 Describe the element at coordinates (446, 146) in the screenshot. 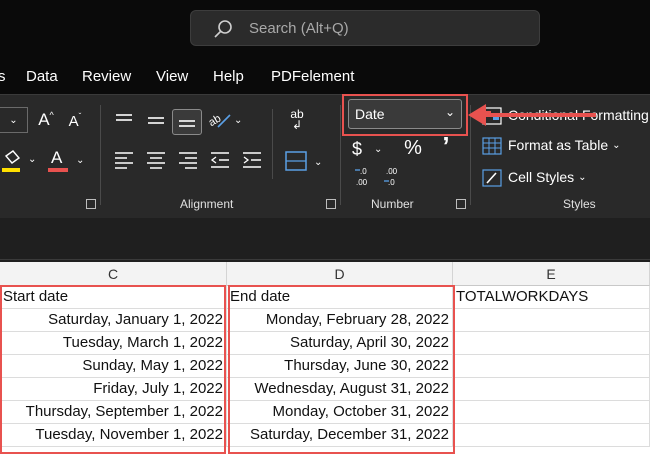

I see `comma-style-button: ’` at that location.